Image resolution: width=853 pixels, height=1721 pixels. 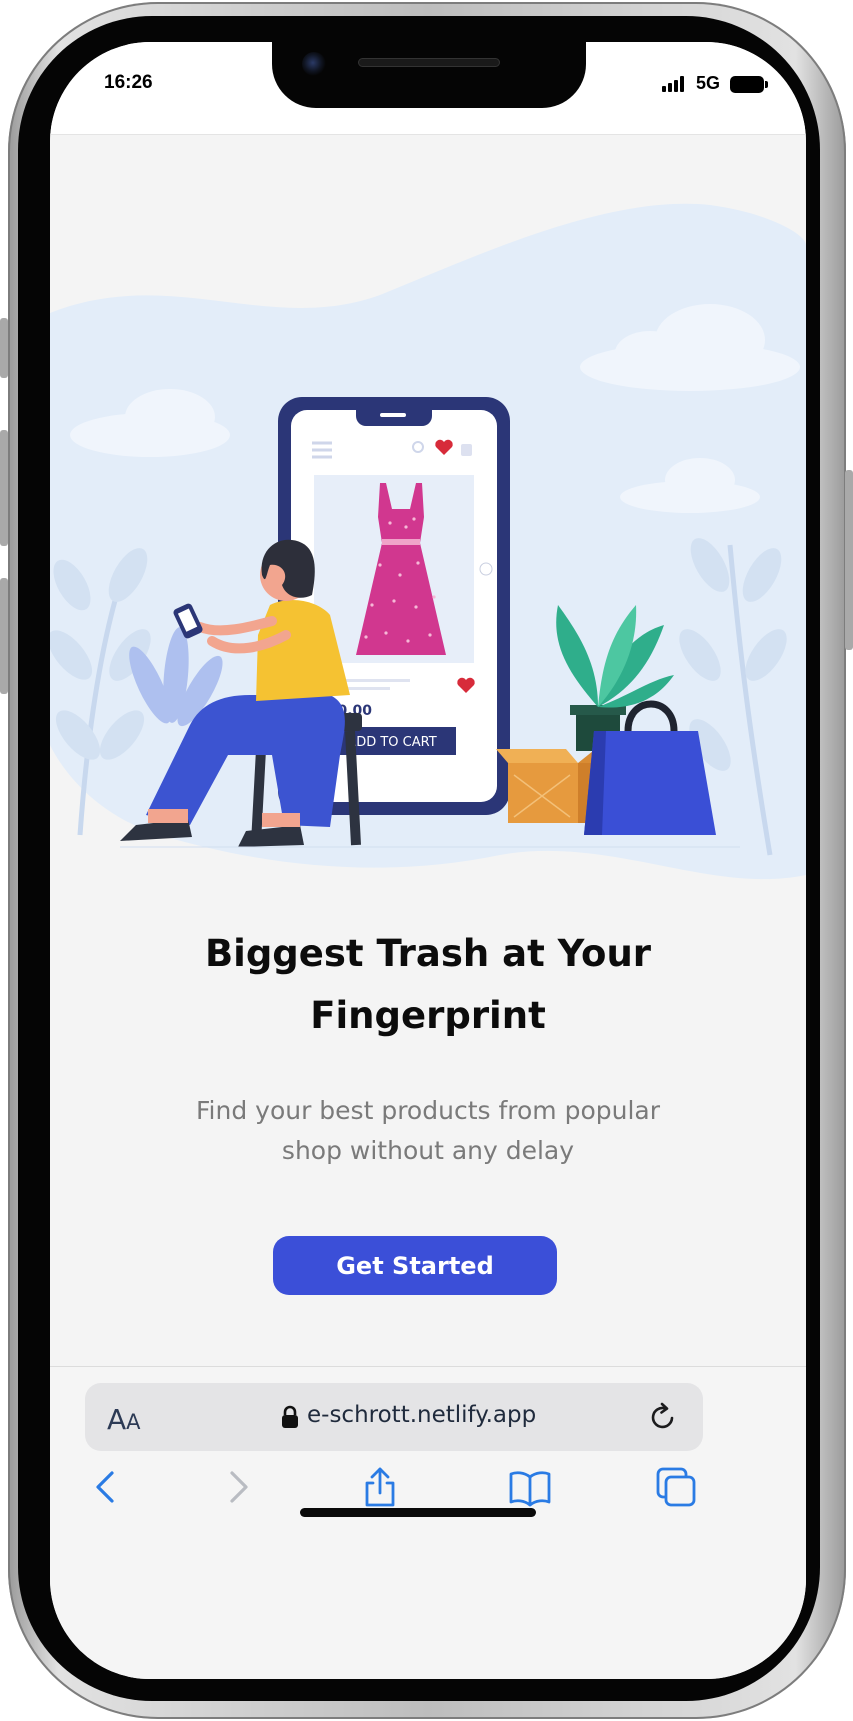 What do you see at coordinates (4, 348) in the screenshot?
I see `mute-switch` at bounding box center [4, 348].